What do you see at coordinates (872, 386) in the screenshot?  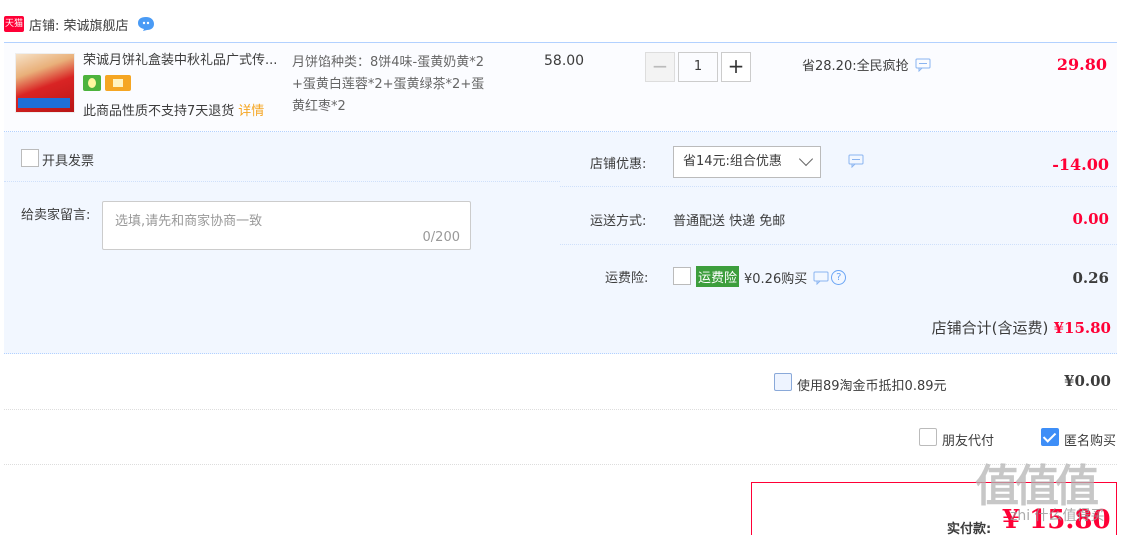 I see `coins-label: 使用89淘金币抵扣0.89元` at bounding box center [872, 386].